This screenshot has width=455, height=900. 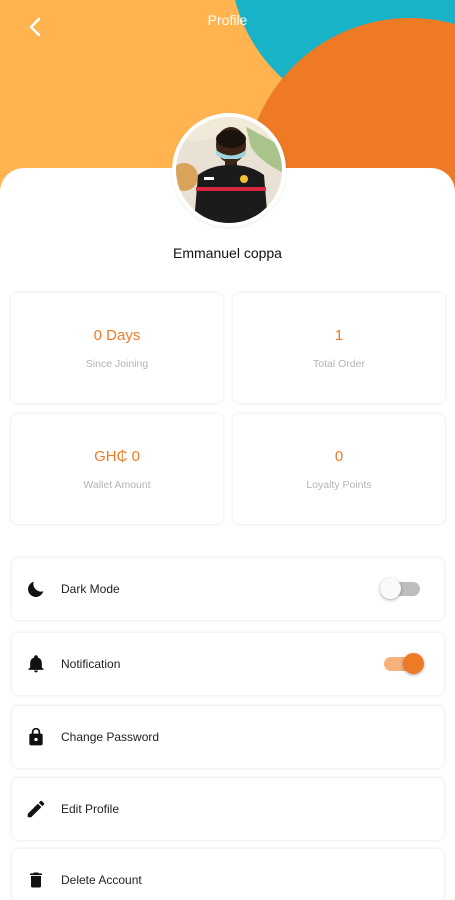 I want to click on stat-value: 0 Days, so click(x=117, y=335).